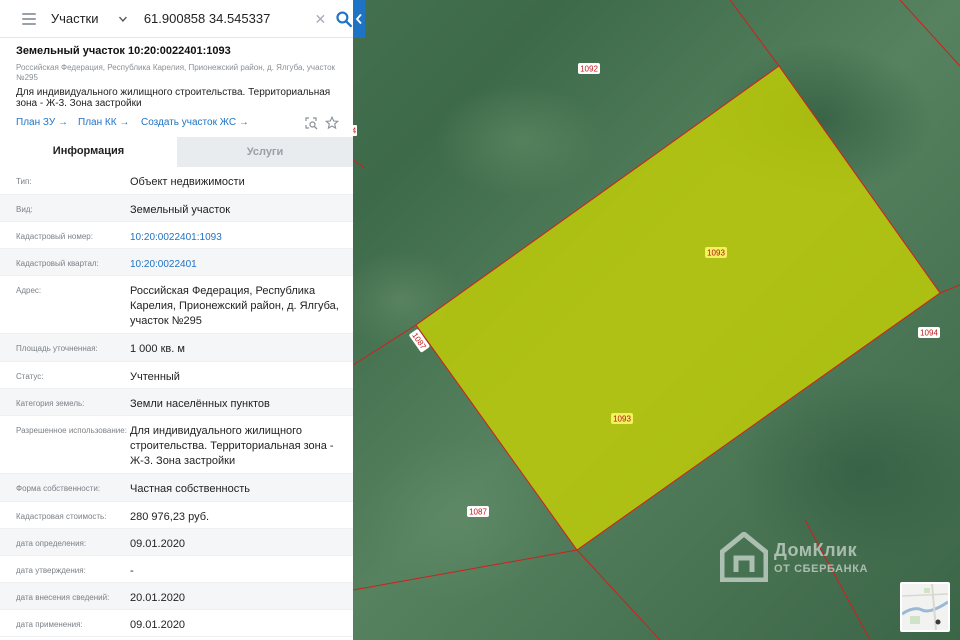  What do you see at coordinates (63, 597) in the screenshot?
I see `prop-label: дата внесения сведений:` at bounding box center [63, 597].